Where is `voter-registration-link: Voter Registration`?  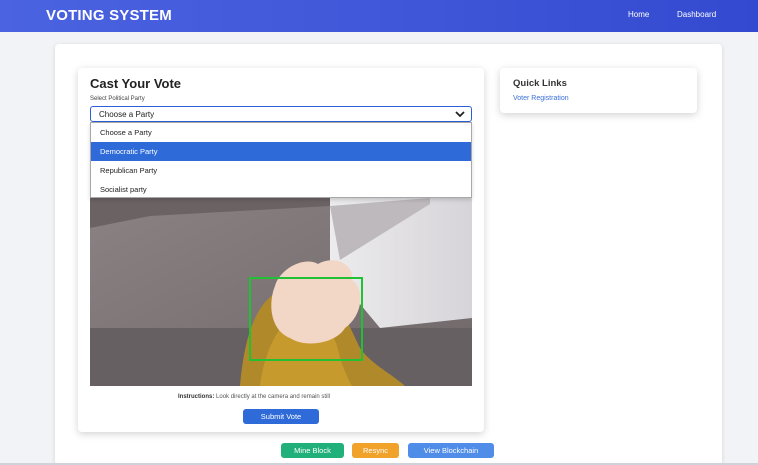
voter-registration-link: Voter Registration is located at coordinates (541, 98).